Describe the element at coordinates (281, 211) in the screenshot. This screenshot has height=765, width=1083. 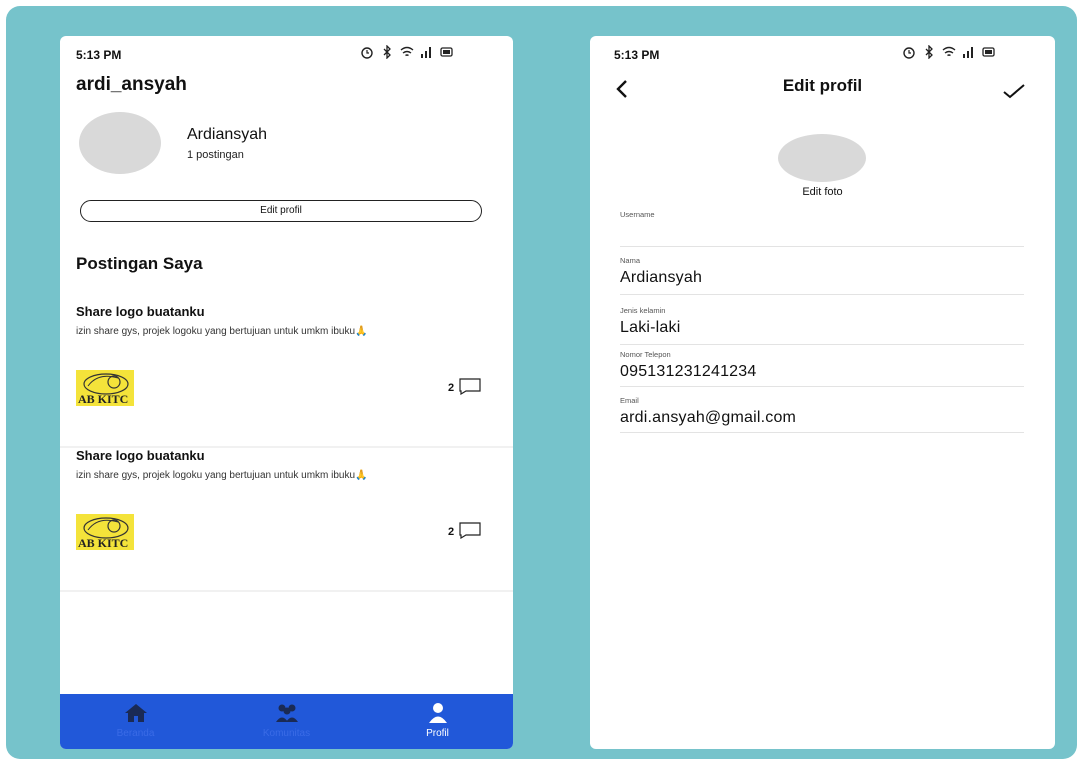
I see `edit-profile-button: Edit profil` at that location.